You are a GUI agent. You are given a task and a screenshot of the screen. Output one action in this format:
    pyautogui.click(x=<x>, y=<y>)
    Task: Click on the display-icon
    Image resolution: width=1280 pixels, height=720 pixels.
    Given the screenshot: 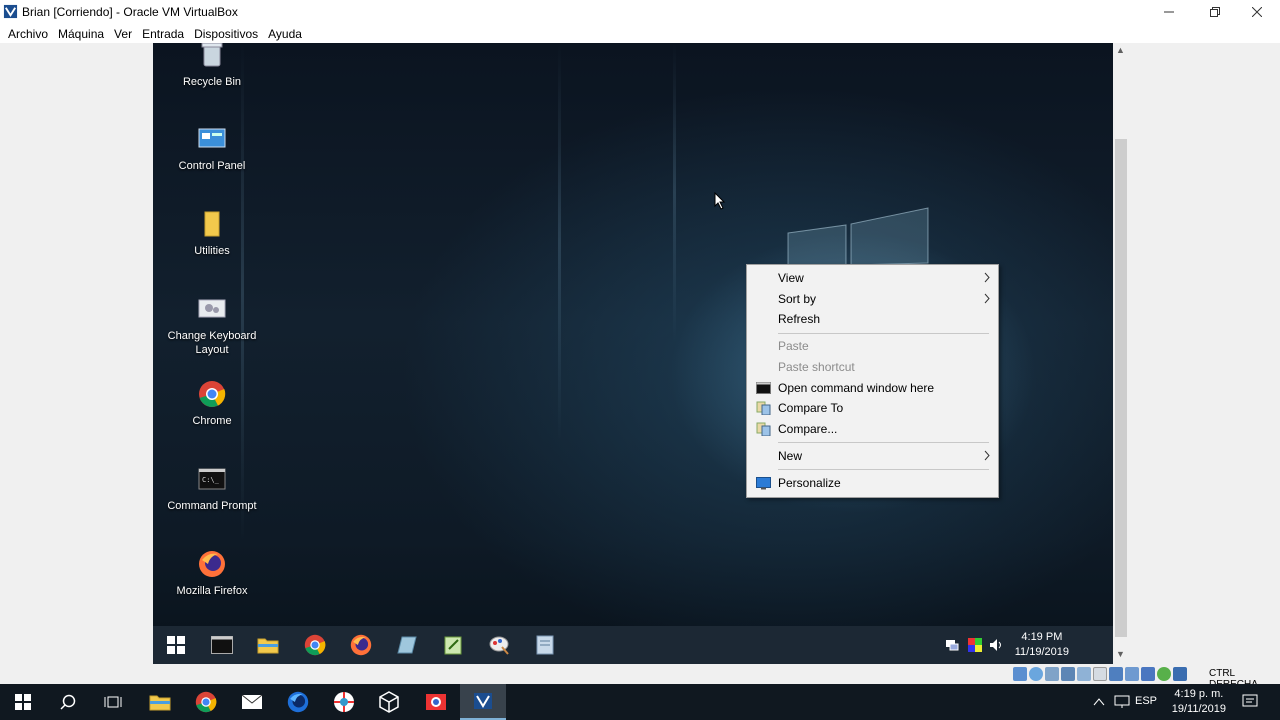 What is the action you would take?
    pyautogui.click(x=1116, y=674)
    